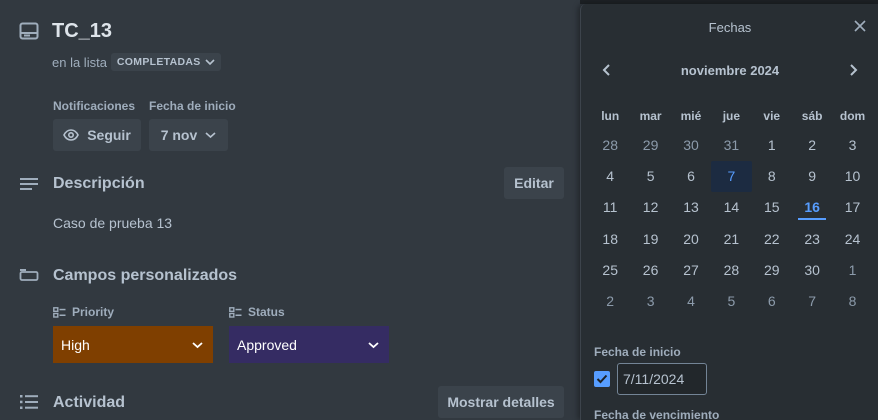 The height and width of the screenshot is (420, 878). Describe the element at coordinates (29, 275) in the screenshot. I see `custom-fields-icon` at that location.